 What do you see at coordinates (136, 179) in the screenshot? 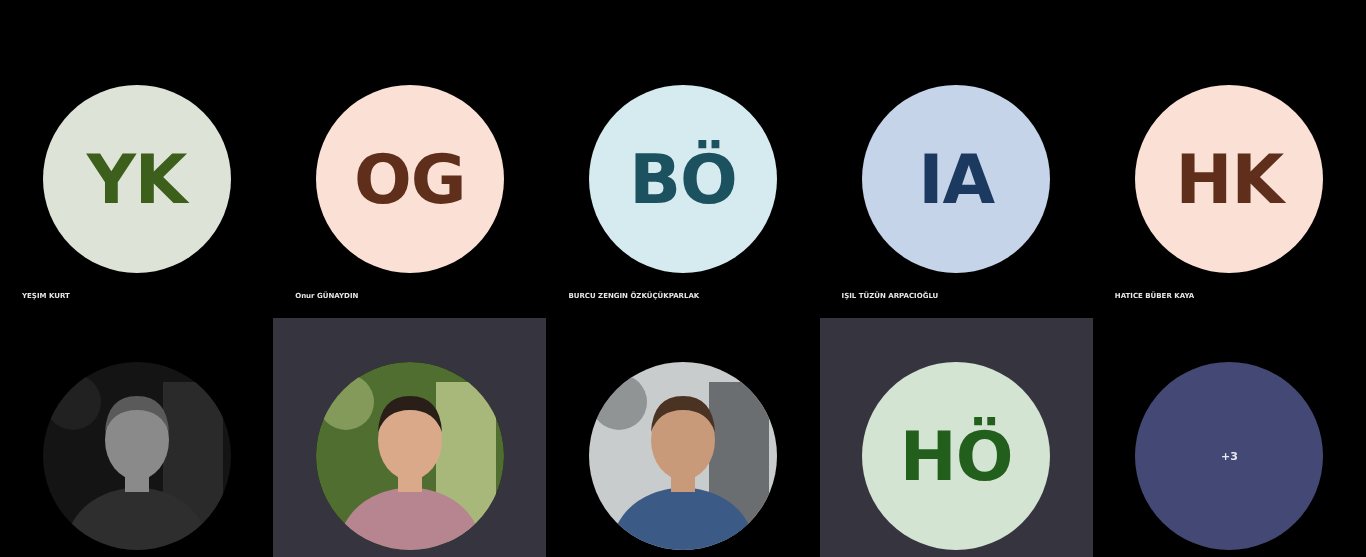
I see `initials: YK` at bounding box center [136, 179].